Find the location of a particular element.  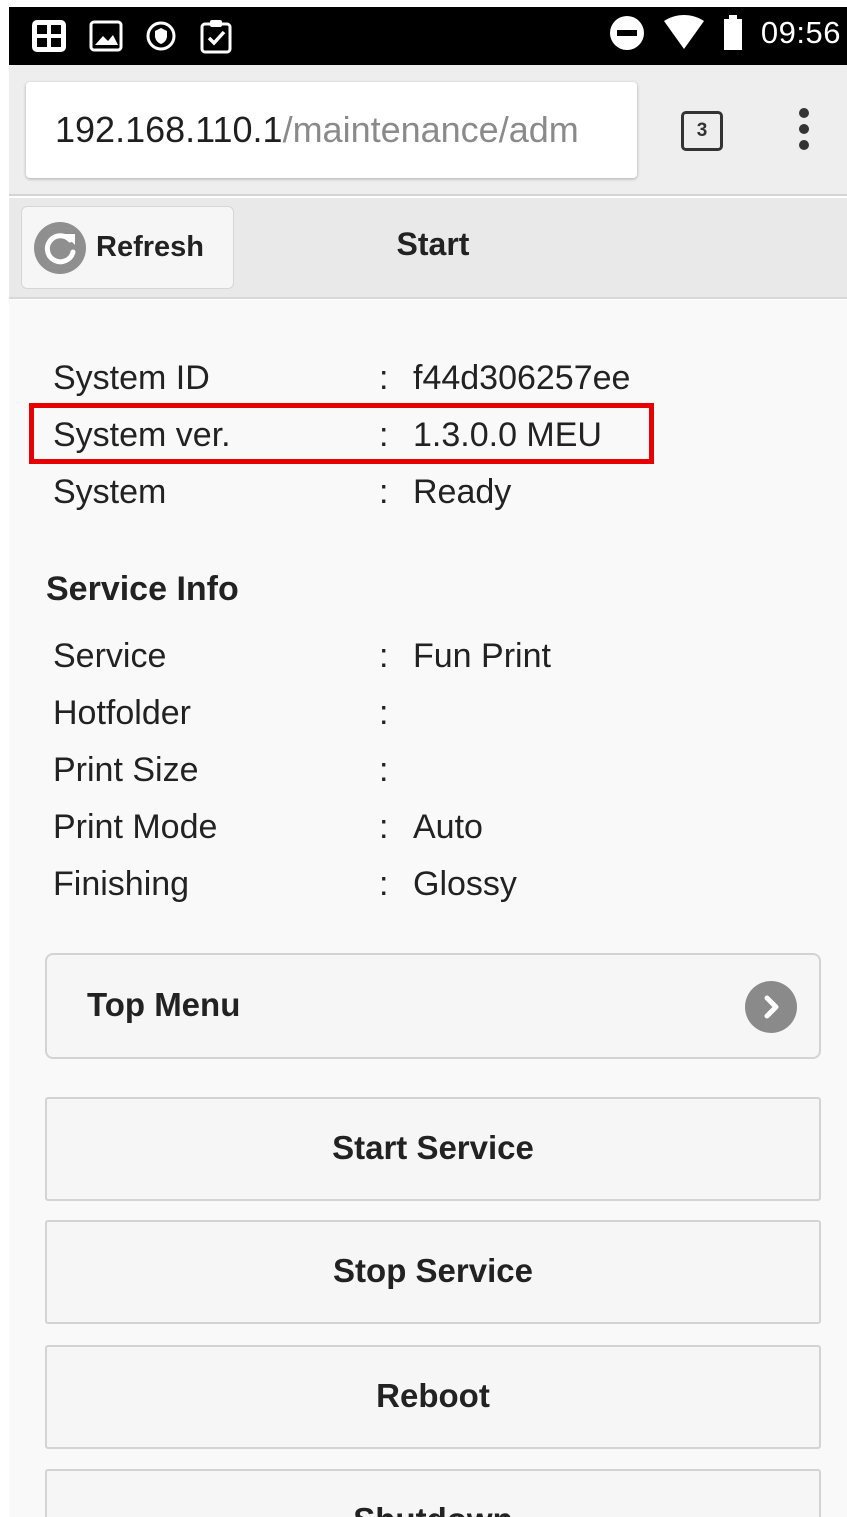

section-title-service-info: Service Info is located at coordinates (142, 589).